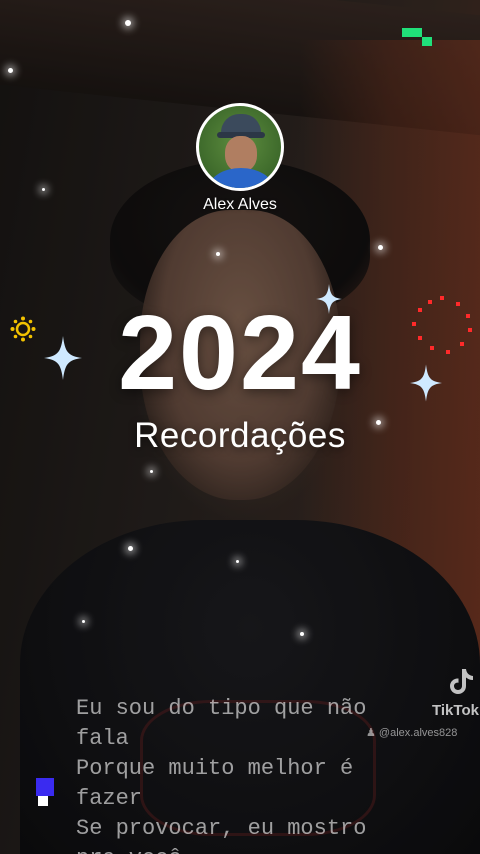 This screenshot has height=854, width=480. What do you see at coordinates (215, 768) in the screenshot?
I see `lyrics-line: Porque muito melhor é` at bounding box center [215, 768].